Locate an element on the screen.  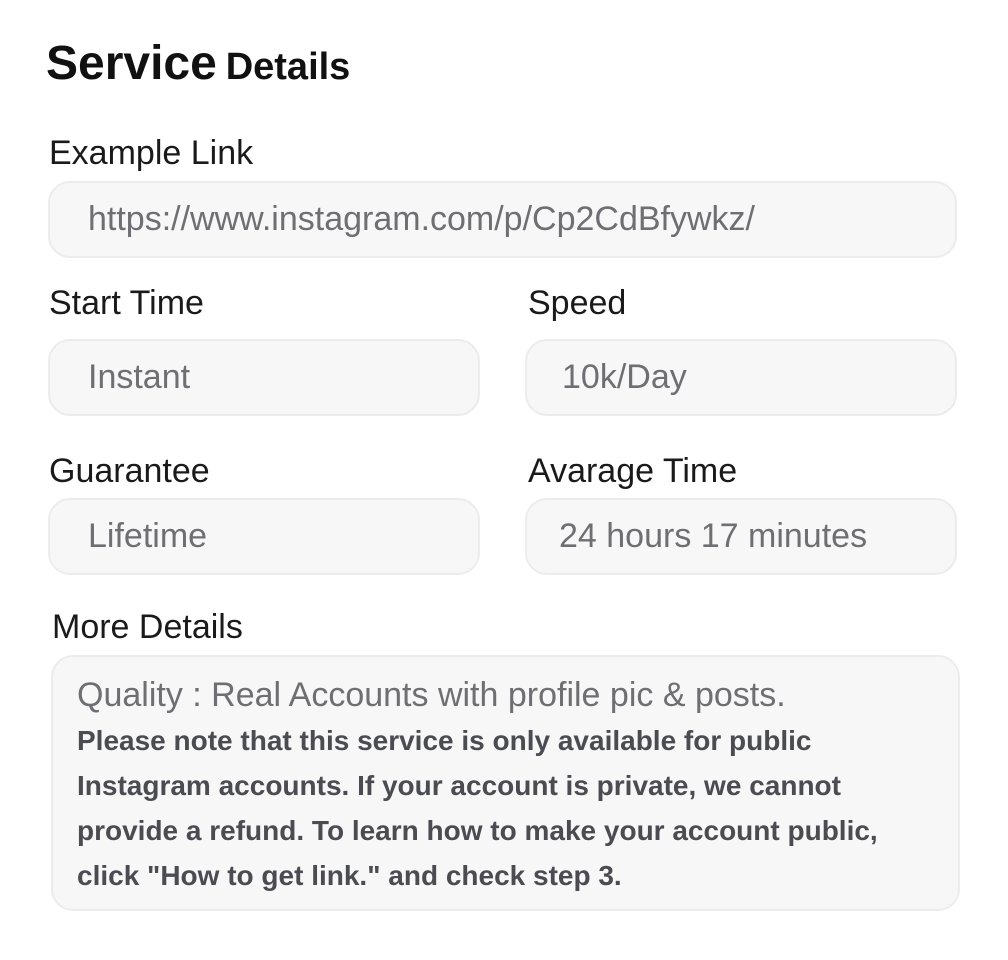
speed-field: 10k/Day is located at coordinates (741, 377).